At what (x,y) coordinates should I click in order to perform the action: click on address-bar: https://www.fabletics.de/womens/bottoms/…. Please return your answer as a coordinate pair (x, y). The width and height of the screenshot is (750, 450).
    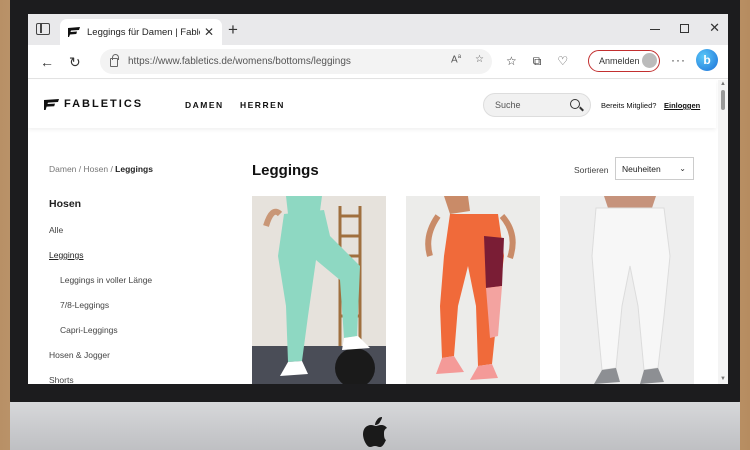
    Looking at the image, I should click on (296, 61).